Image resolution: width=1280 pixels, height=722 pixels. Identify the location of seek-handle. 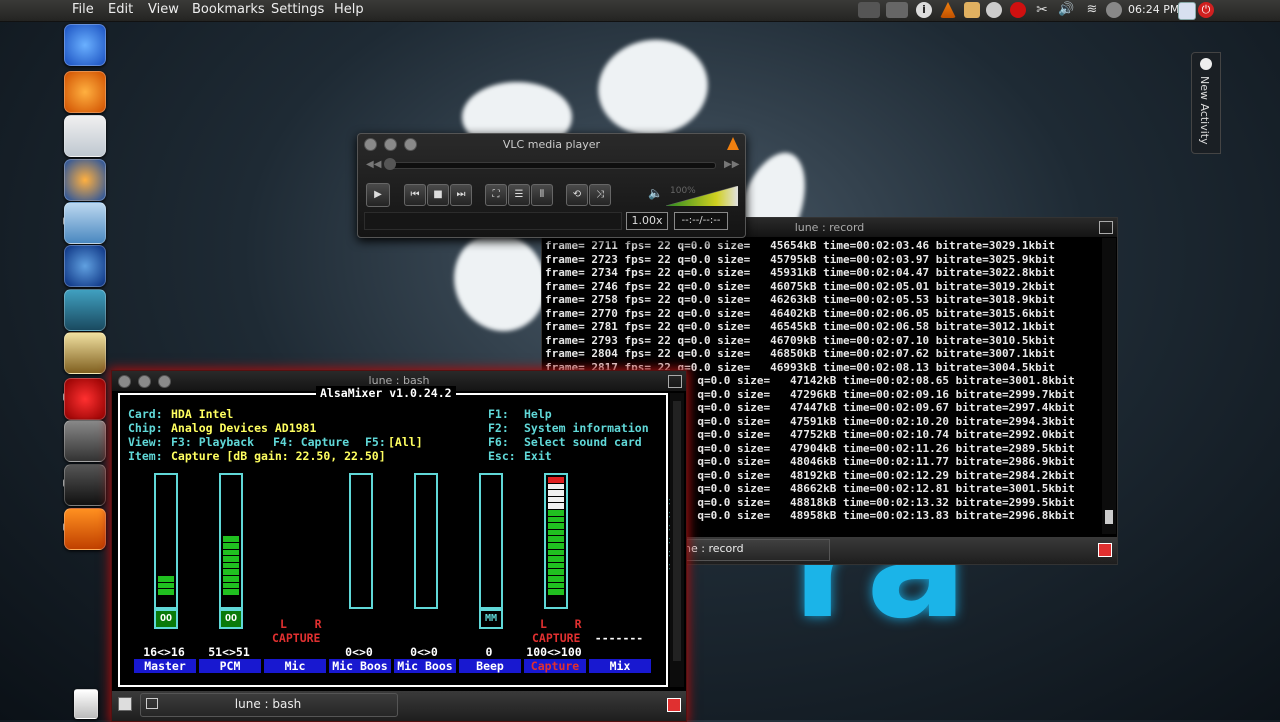
(390, 164).